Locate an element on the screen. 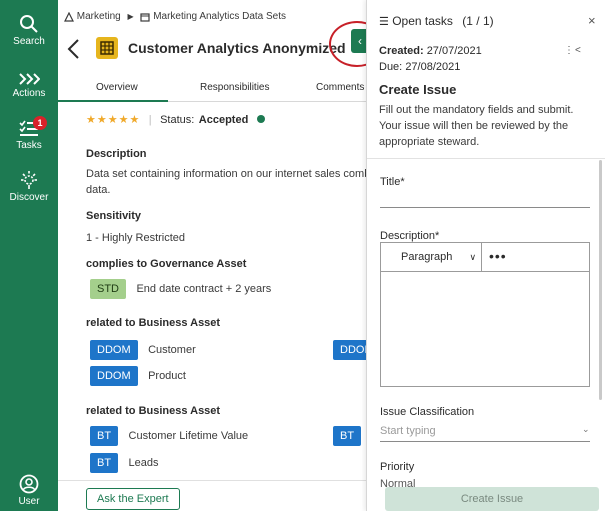 The image size is (605, 511). due-row: Due: 27/08/2021 is located at coordinates (419, 67).